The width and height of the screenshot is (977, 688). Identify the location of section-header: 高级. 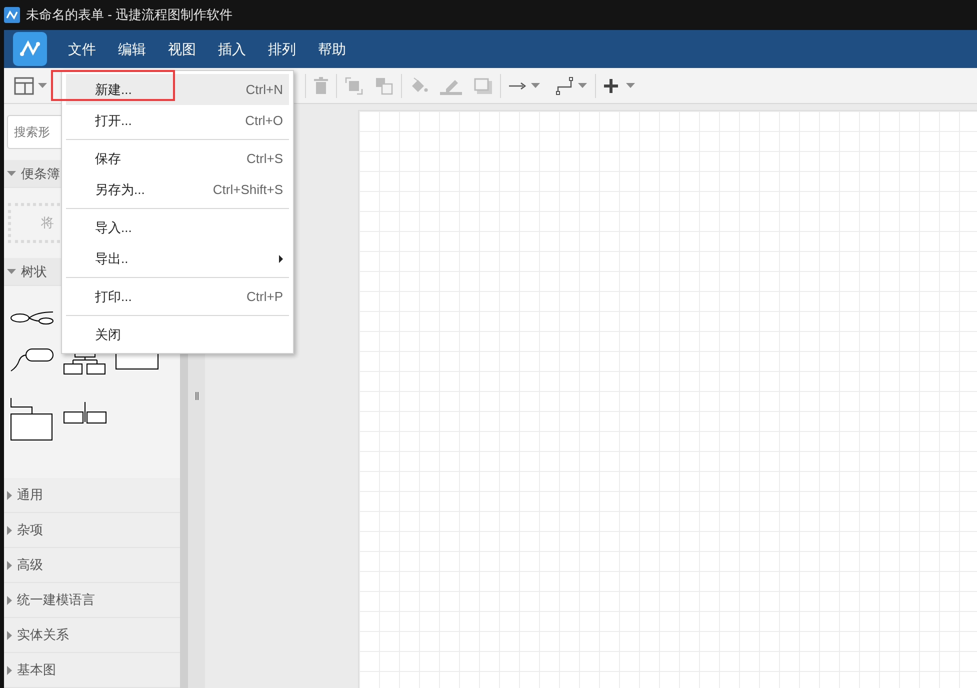
(92, 565).